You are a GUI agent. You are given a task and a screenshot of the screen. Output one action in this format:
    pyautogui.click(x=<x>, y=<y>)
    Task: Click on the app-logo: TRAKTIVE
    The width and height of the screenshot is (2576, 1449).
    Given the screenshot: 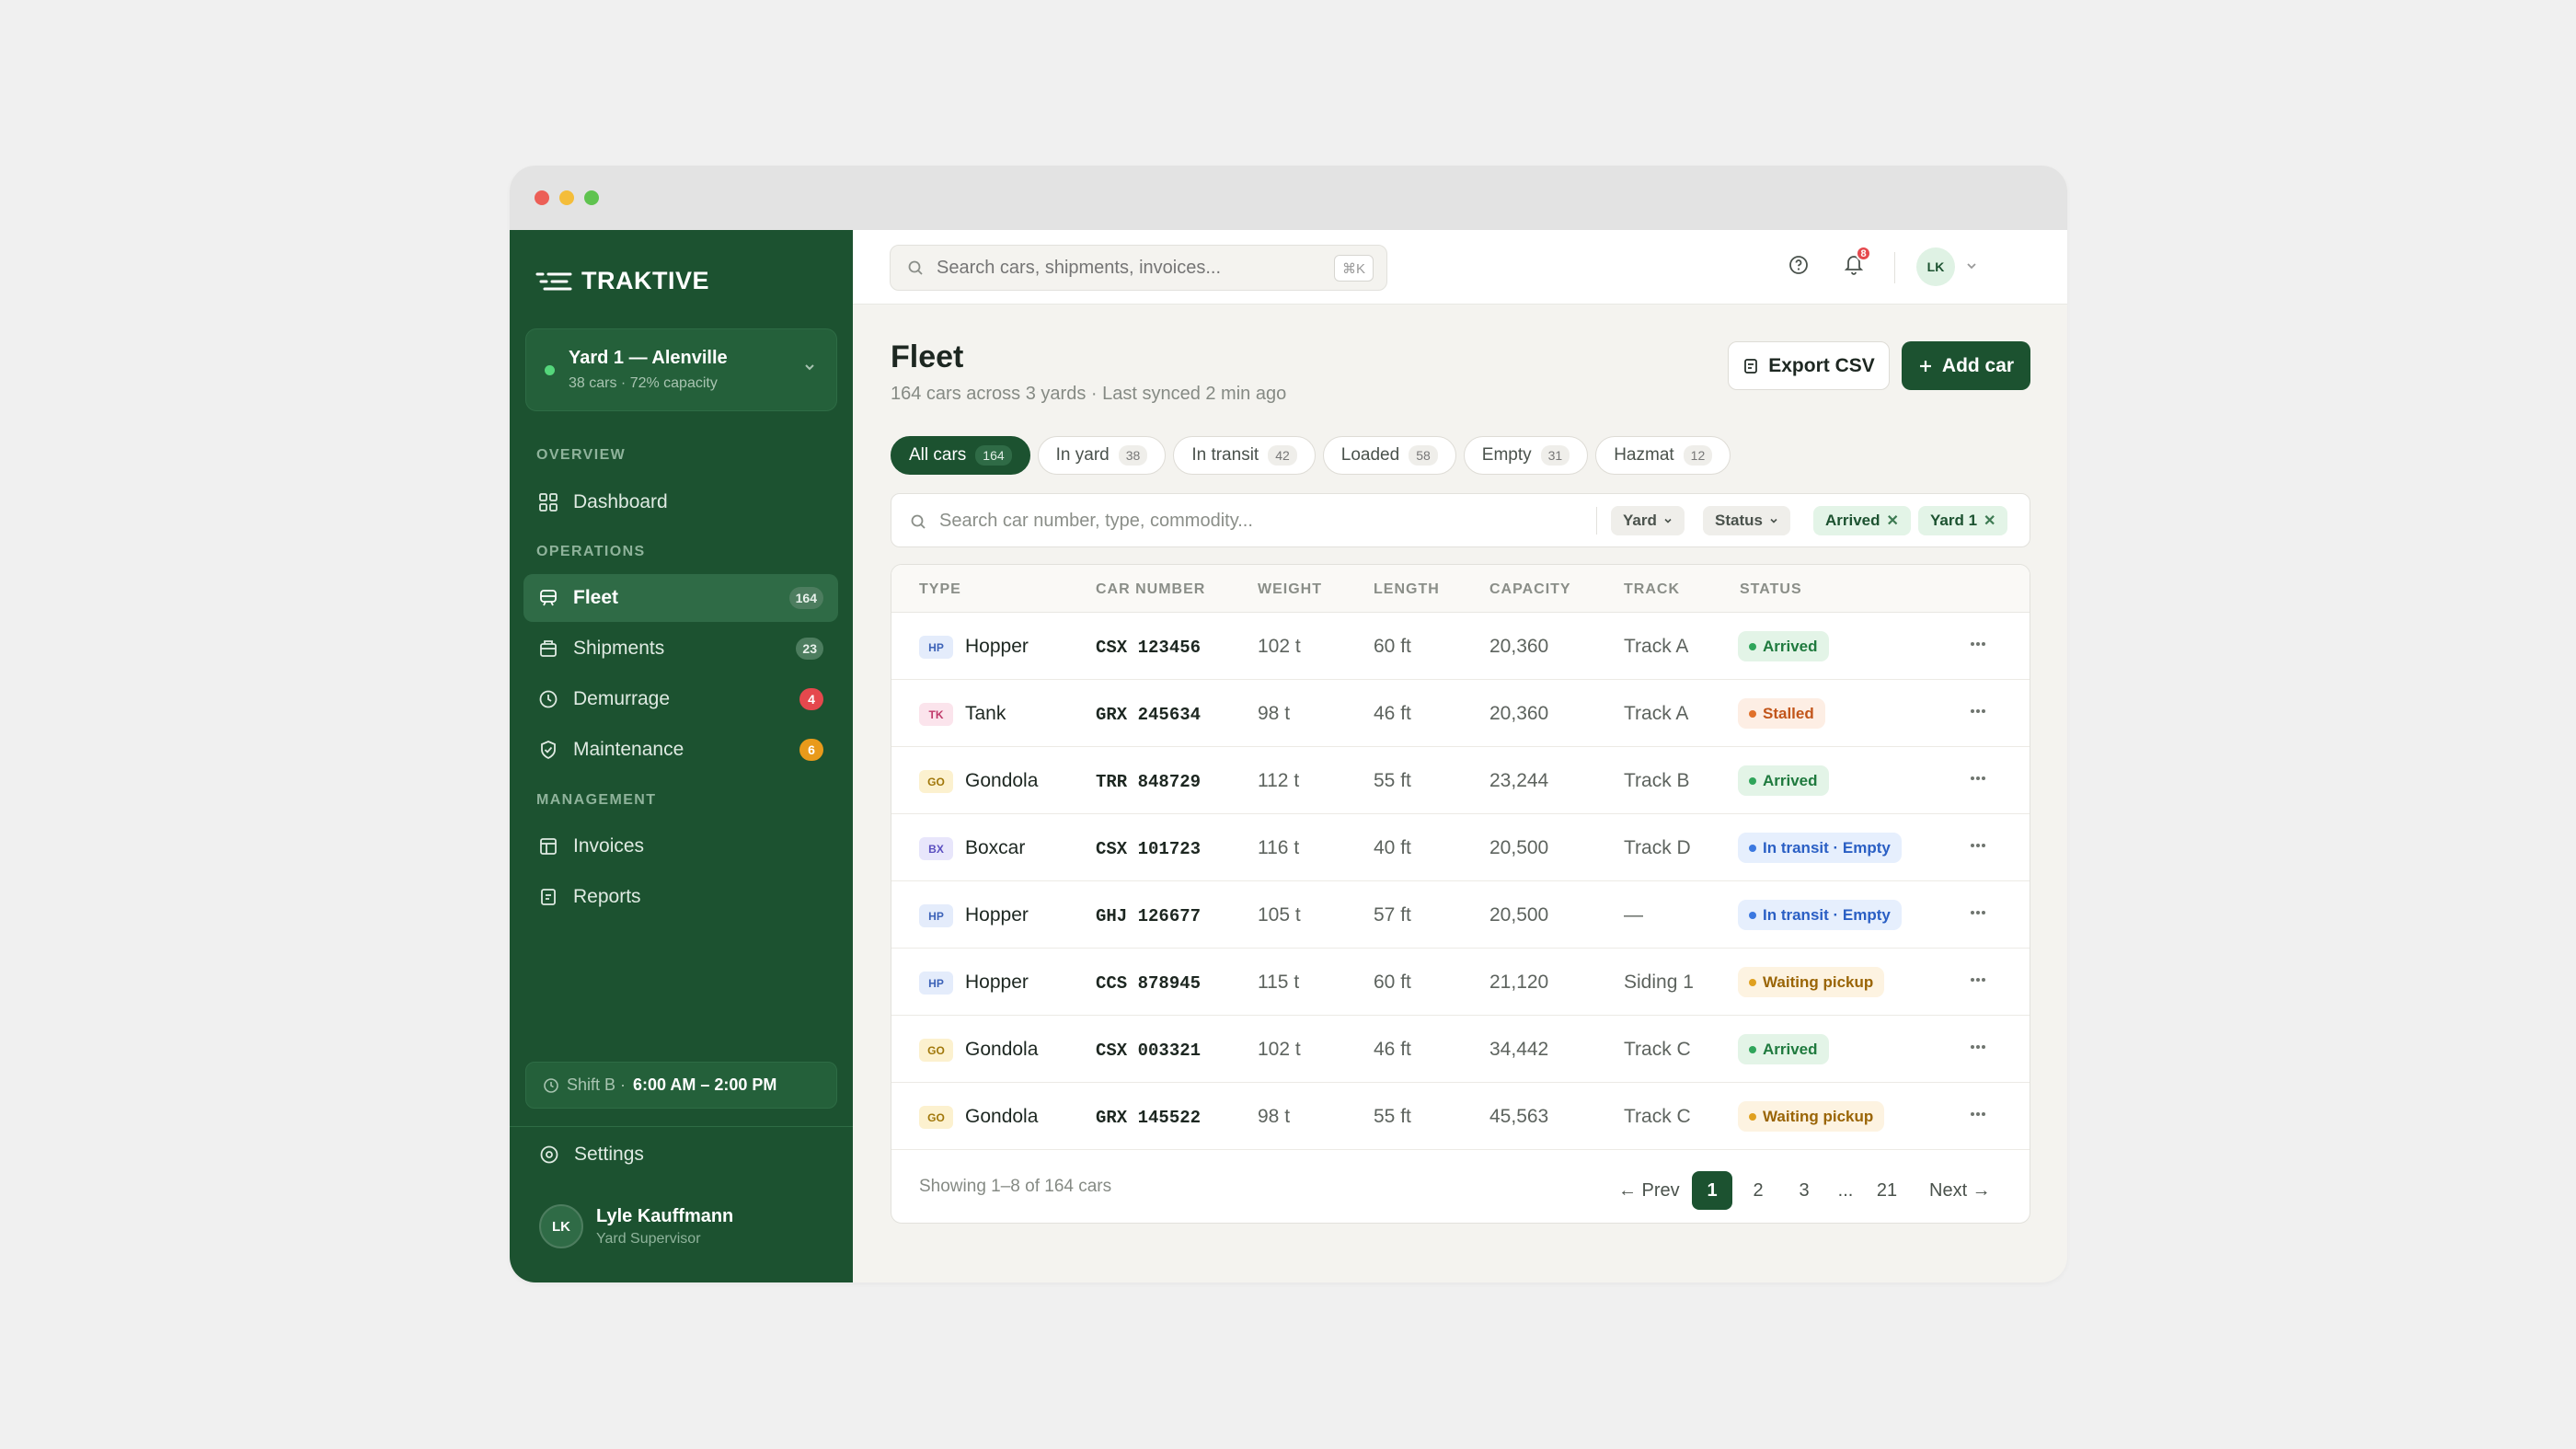 What is the action you would take?
    pyautogui.click(x=622, y=281)
    